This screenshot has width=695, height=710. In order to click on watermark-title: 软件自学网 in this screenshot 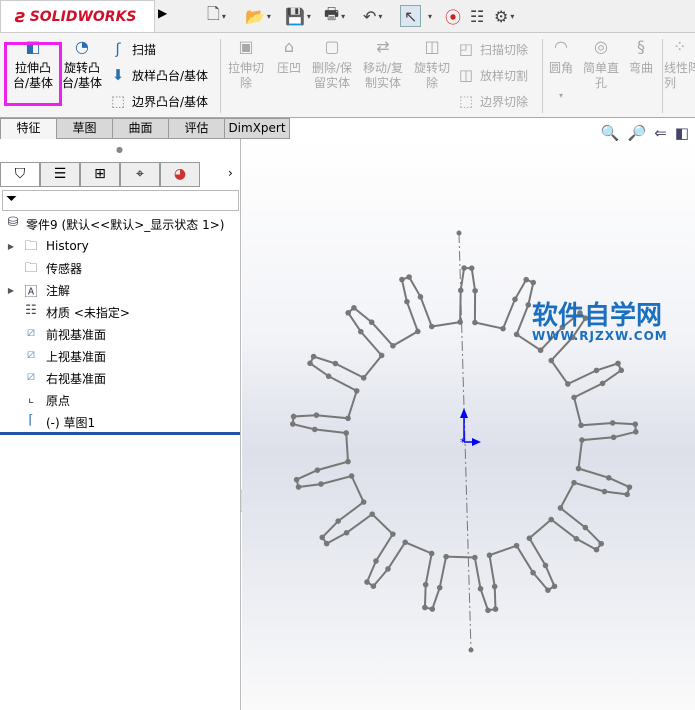, I will do `click(597, 316)`.